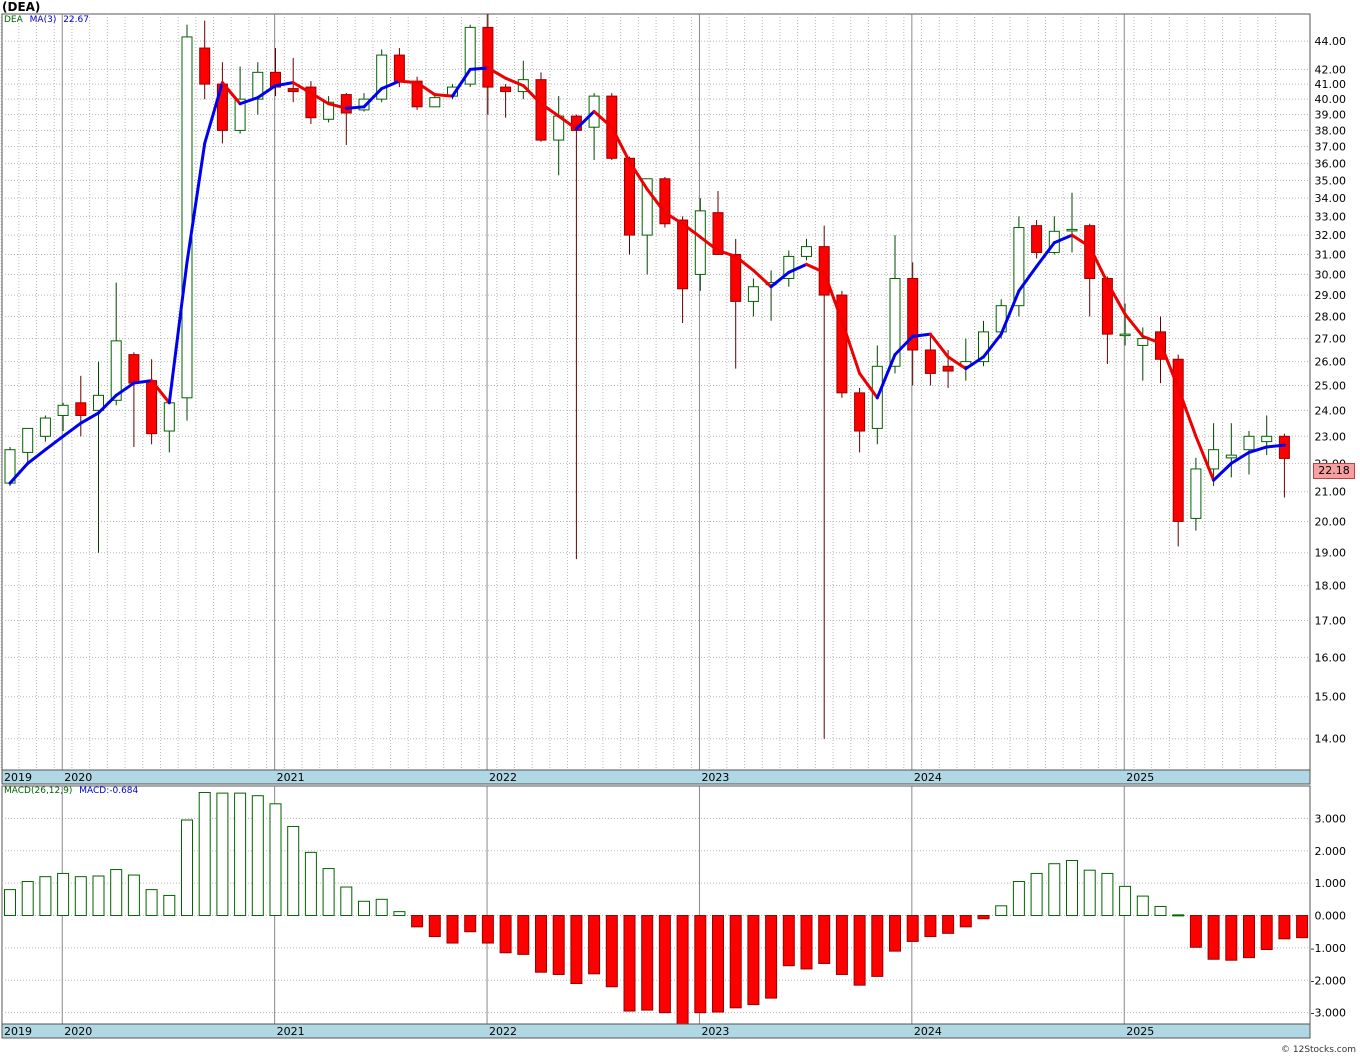  What do you see at coordinates (1331, 916) in the screenshot?
I see `macd-tick-label: 0.000` at bounding box center [1331, 916].